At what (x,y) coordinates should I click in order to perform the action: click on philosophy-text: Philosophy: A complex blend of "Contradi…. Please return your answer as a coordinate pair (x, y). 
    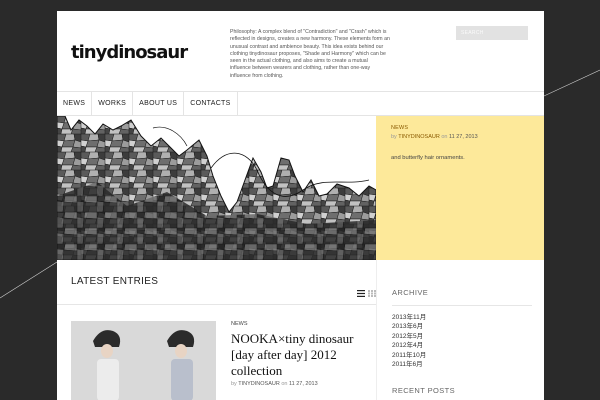
    Looking at the image, I should click on (310, 54).